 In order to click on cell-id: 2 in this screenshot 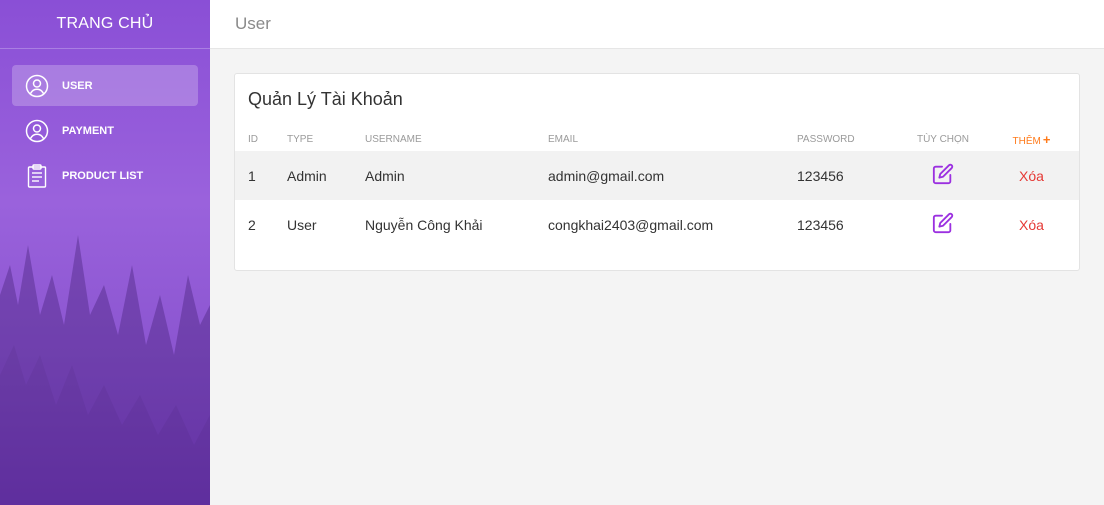, I will do `click(252, 224)`.